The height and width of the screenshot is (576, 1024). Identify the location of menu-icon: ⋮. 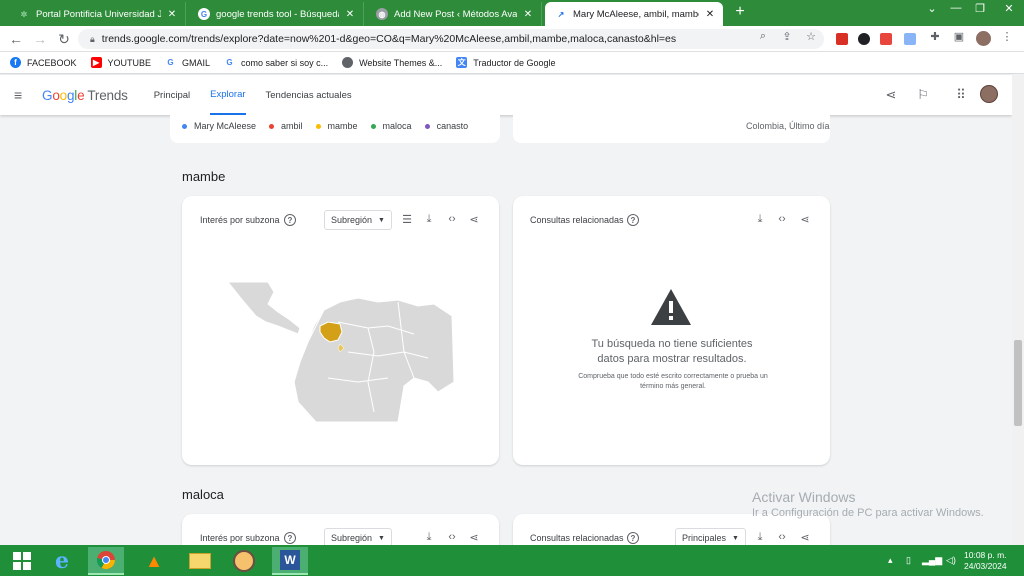
(1007, 36).